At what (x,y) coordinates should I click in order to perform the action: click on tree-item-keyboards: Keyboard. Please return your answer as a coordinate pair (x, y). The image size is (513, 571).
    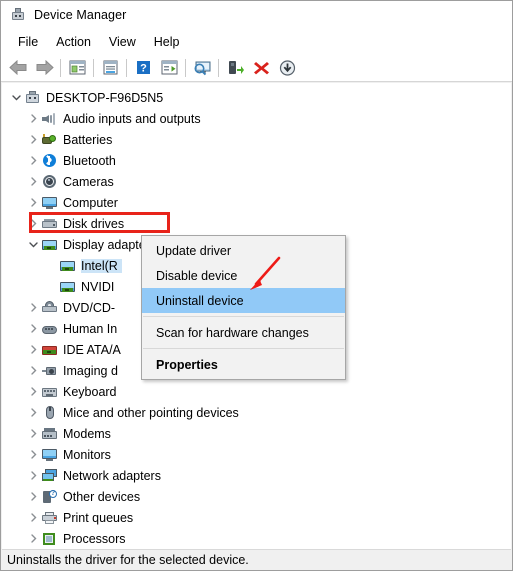
    Looking at the image, I should click on (256, 391).